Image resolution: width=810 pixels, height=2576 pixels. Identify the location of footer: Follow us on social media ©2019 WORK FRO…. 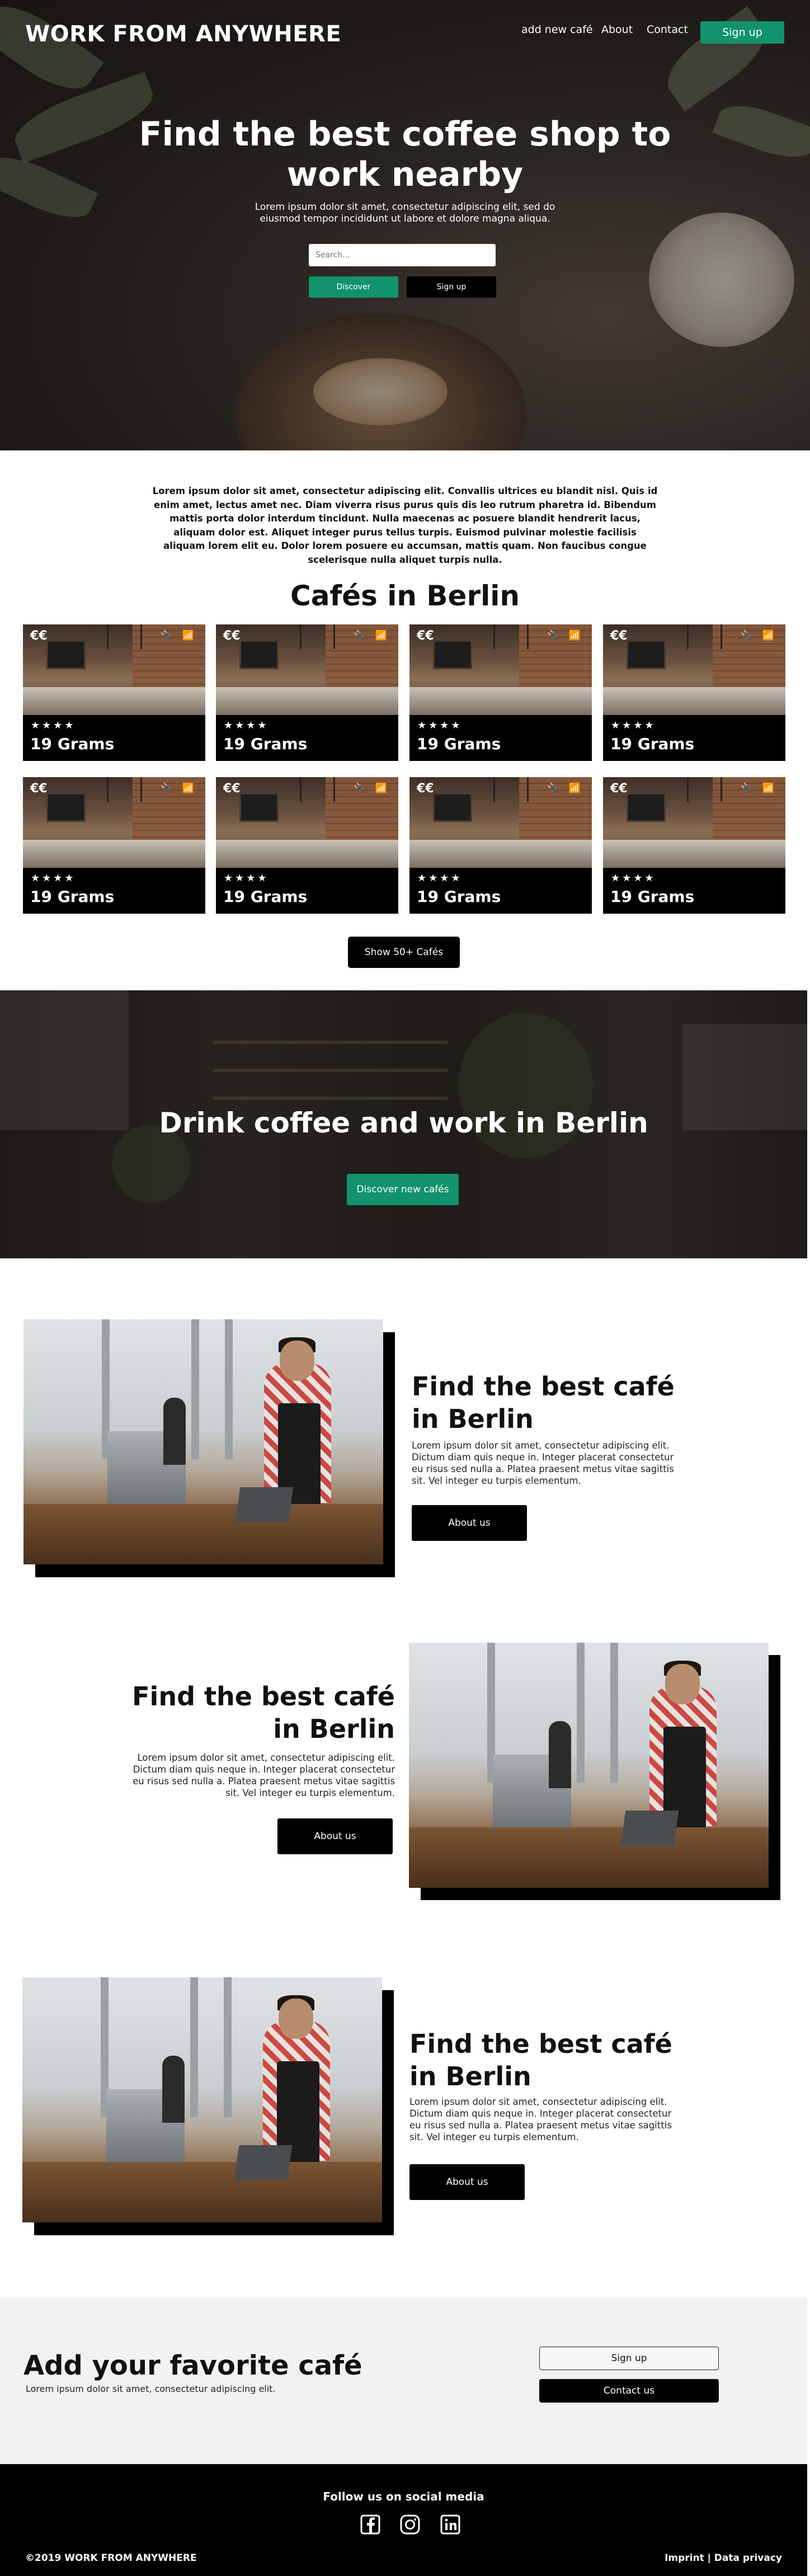
(403, 2520).